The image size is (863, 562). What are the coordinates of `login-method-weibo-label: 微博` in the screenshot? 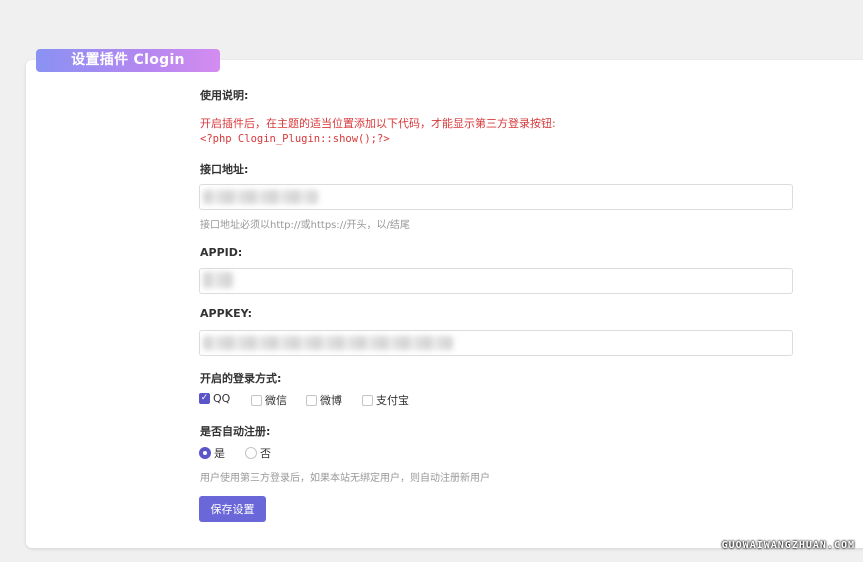 It's located at (331, 400).